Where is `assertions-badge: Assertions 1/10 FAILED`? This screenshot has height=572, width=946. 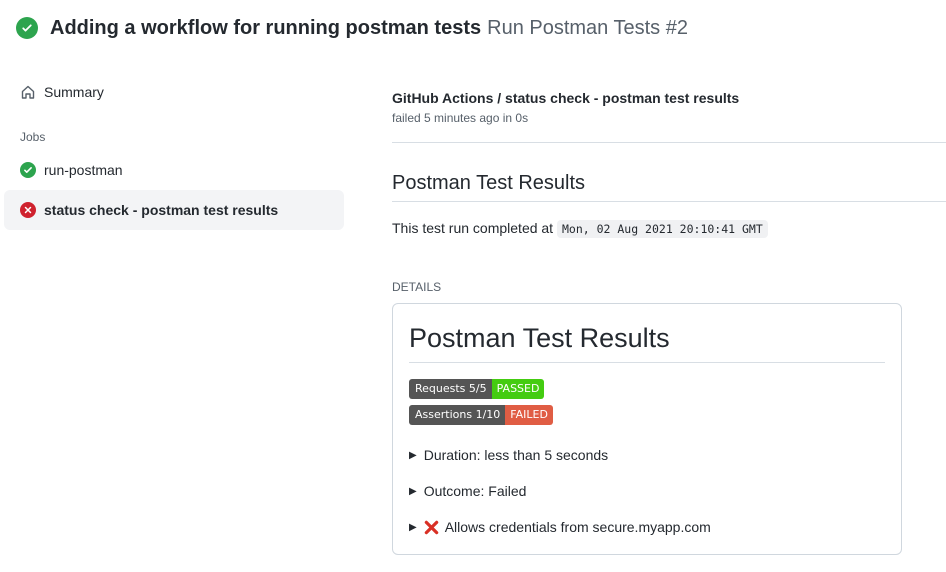 assertions-badge: Assertions 1/10 FAILED is located at coordinates (481, 415).